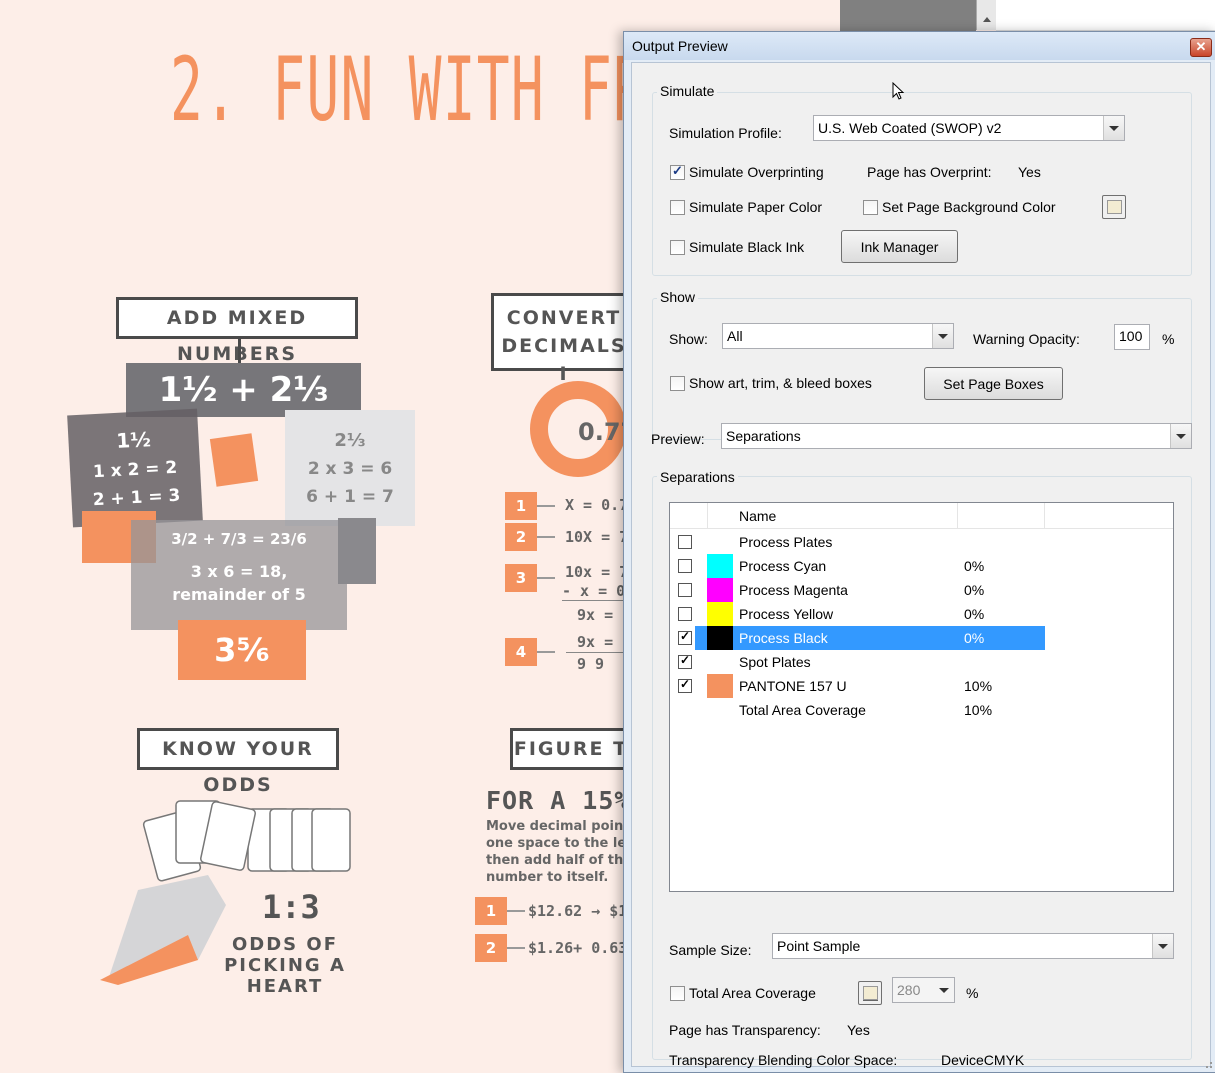 This screenshot has width=1215, height=1073. I want to click on add-mixed-numbers-label: ADD MIXED NUMBERS, so click(237, 331).